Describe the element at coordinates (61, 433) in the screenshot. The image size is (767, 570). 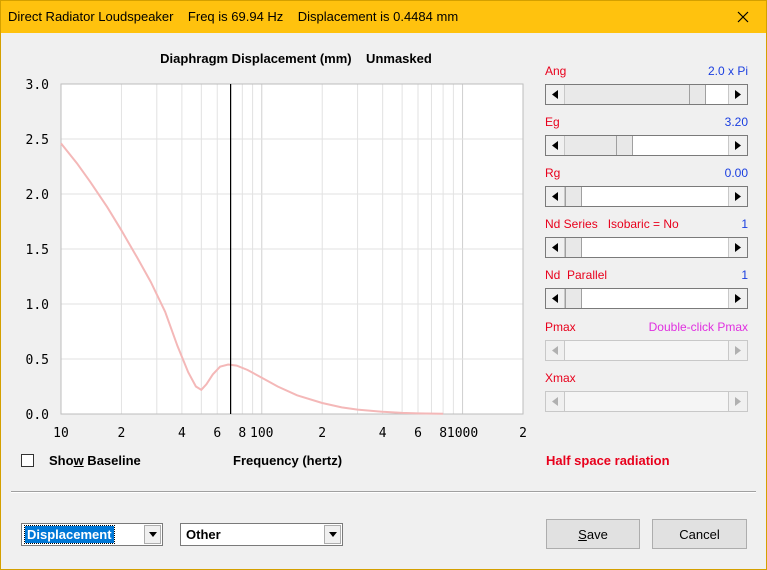
I see `x-tick-label: 10` at that location.